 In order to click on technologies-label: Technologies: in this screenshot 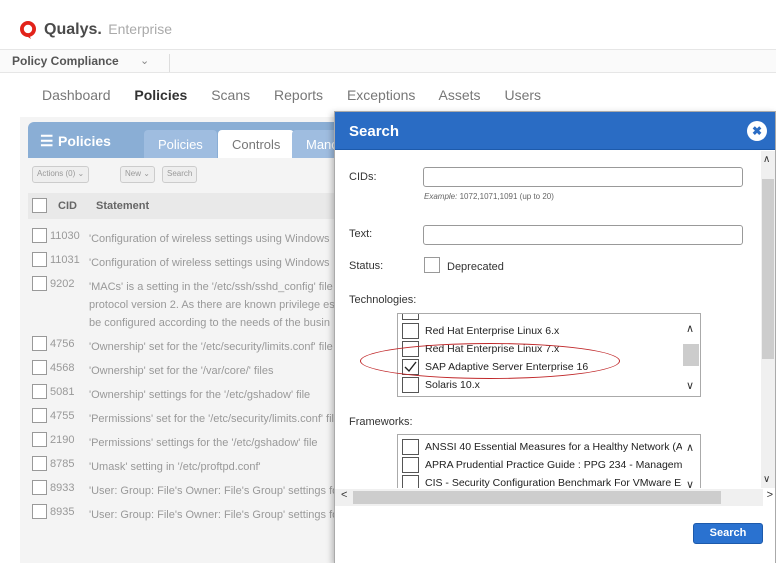, I will do `click(383, 300)`.